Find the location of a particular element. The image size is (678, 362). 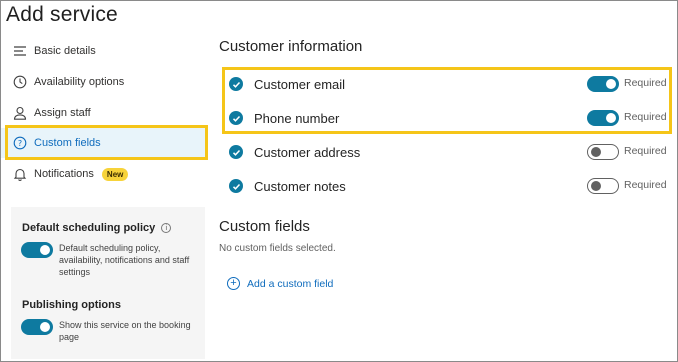

add-custom-field-button: + Add a custom field is located at coordinates (280, 283).